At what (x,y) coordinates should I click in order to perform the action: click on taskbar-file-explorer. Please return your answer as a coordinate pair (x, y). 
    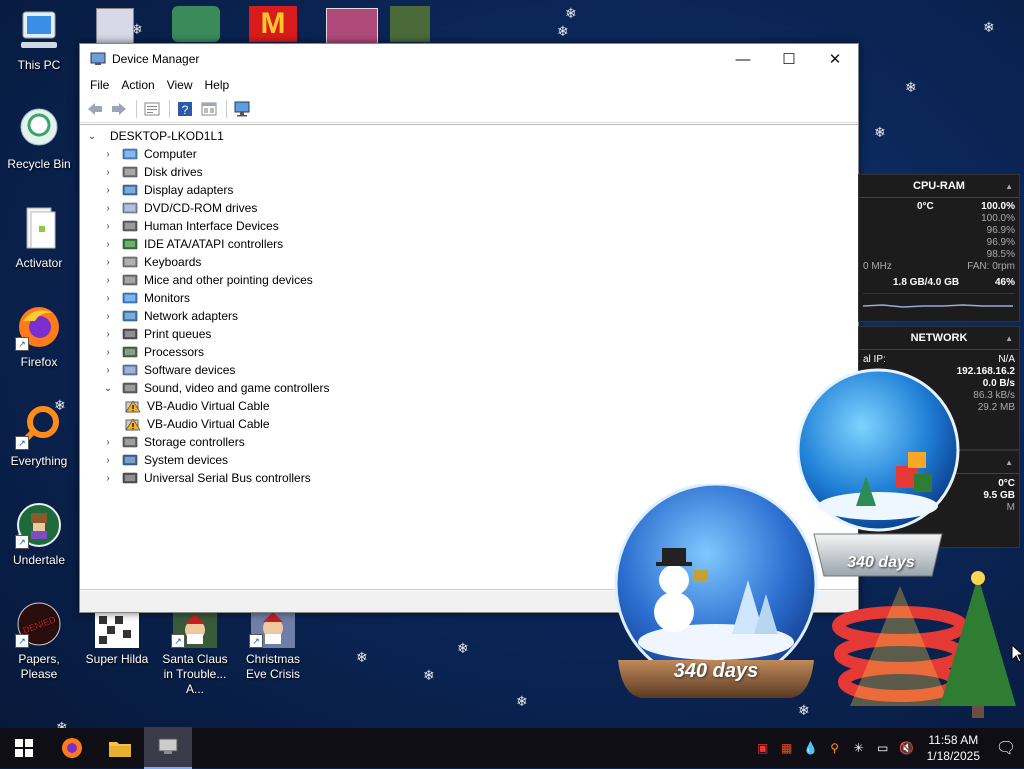
    Looking at the image, I should click on (120, 748).